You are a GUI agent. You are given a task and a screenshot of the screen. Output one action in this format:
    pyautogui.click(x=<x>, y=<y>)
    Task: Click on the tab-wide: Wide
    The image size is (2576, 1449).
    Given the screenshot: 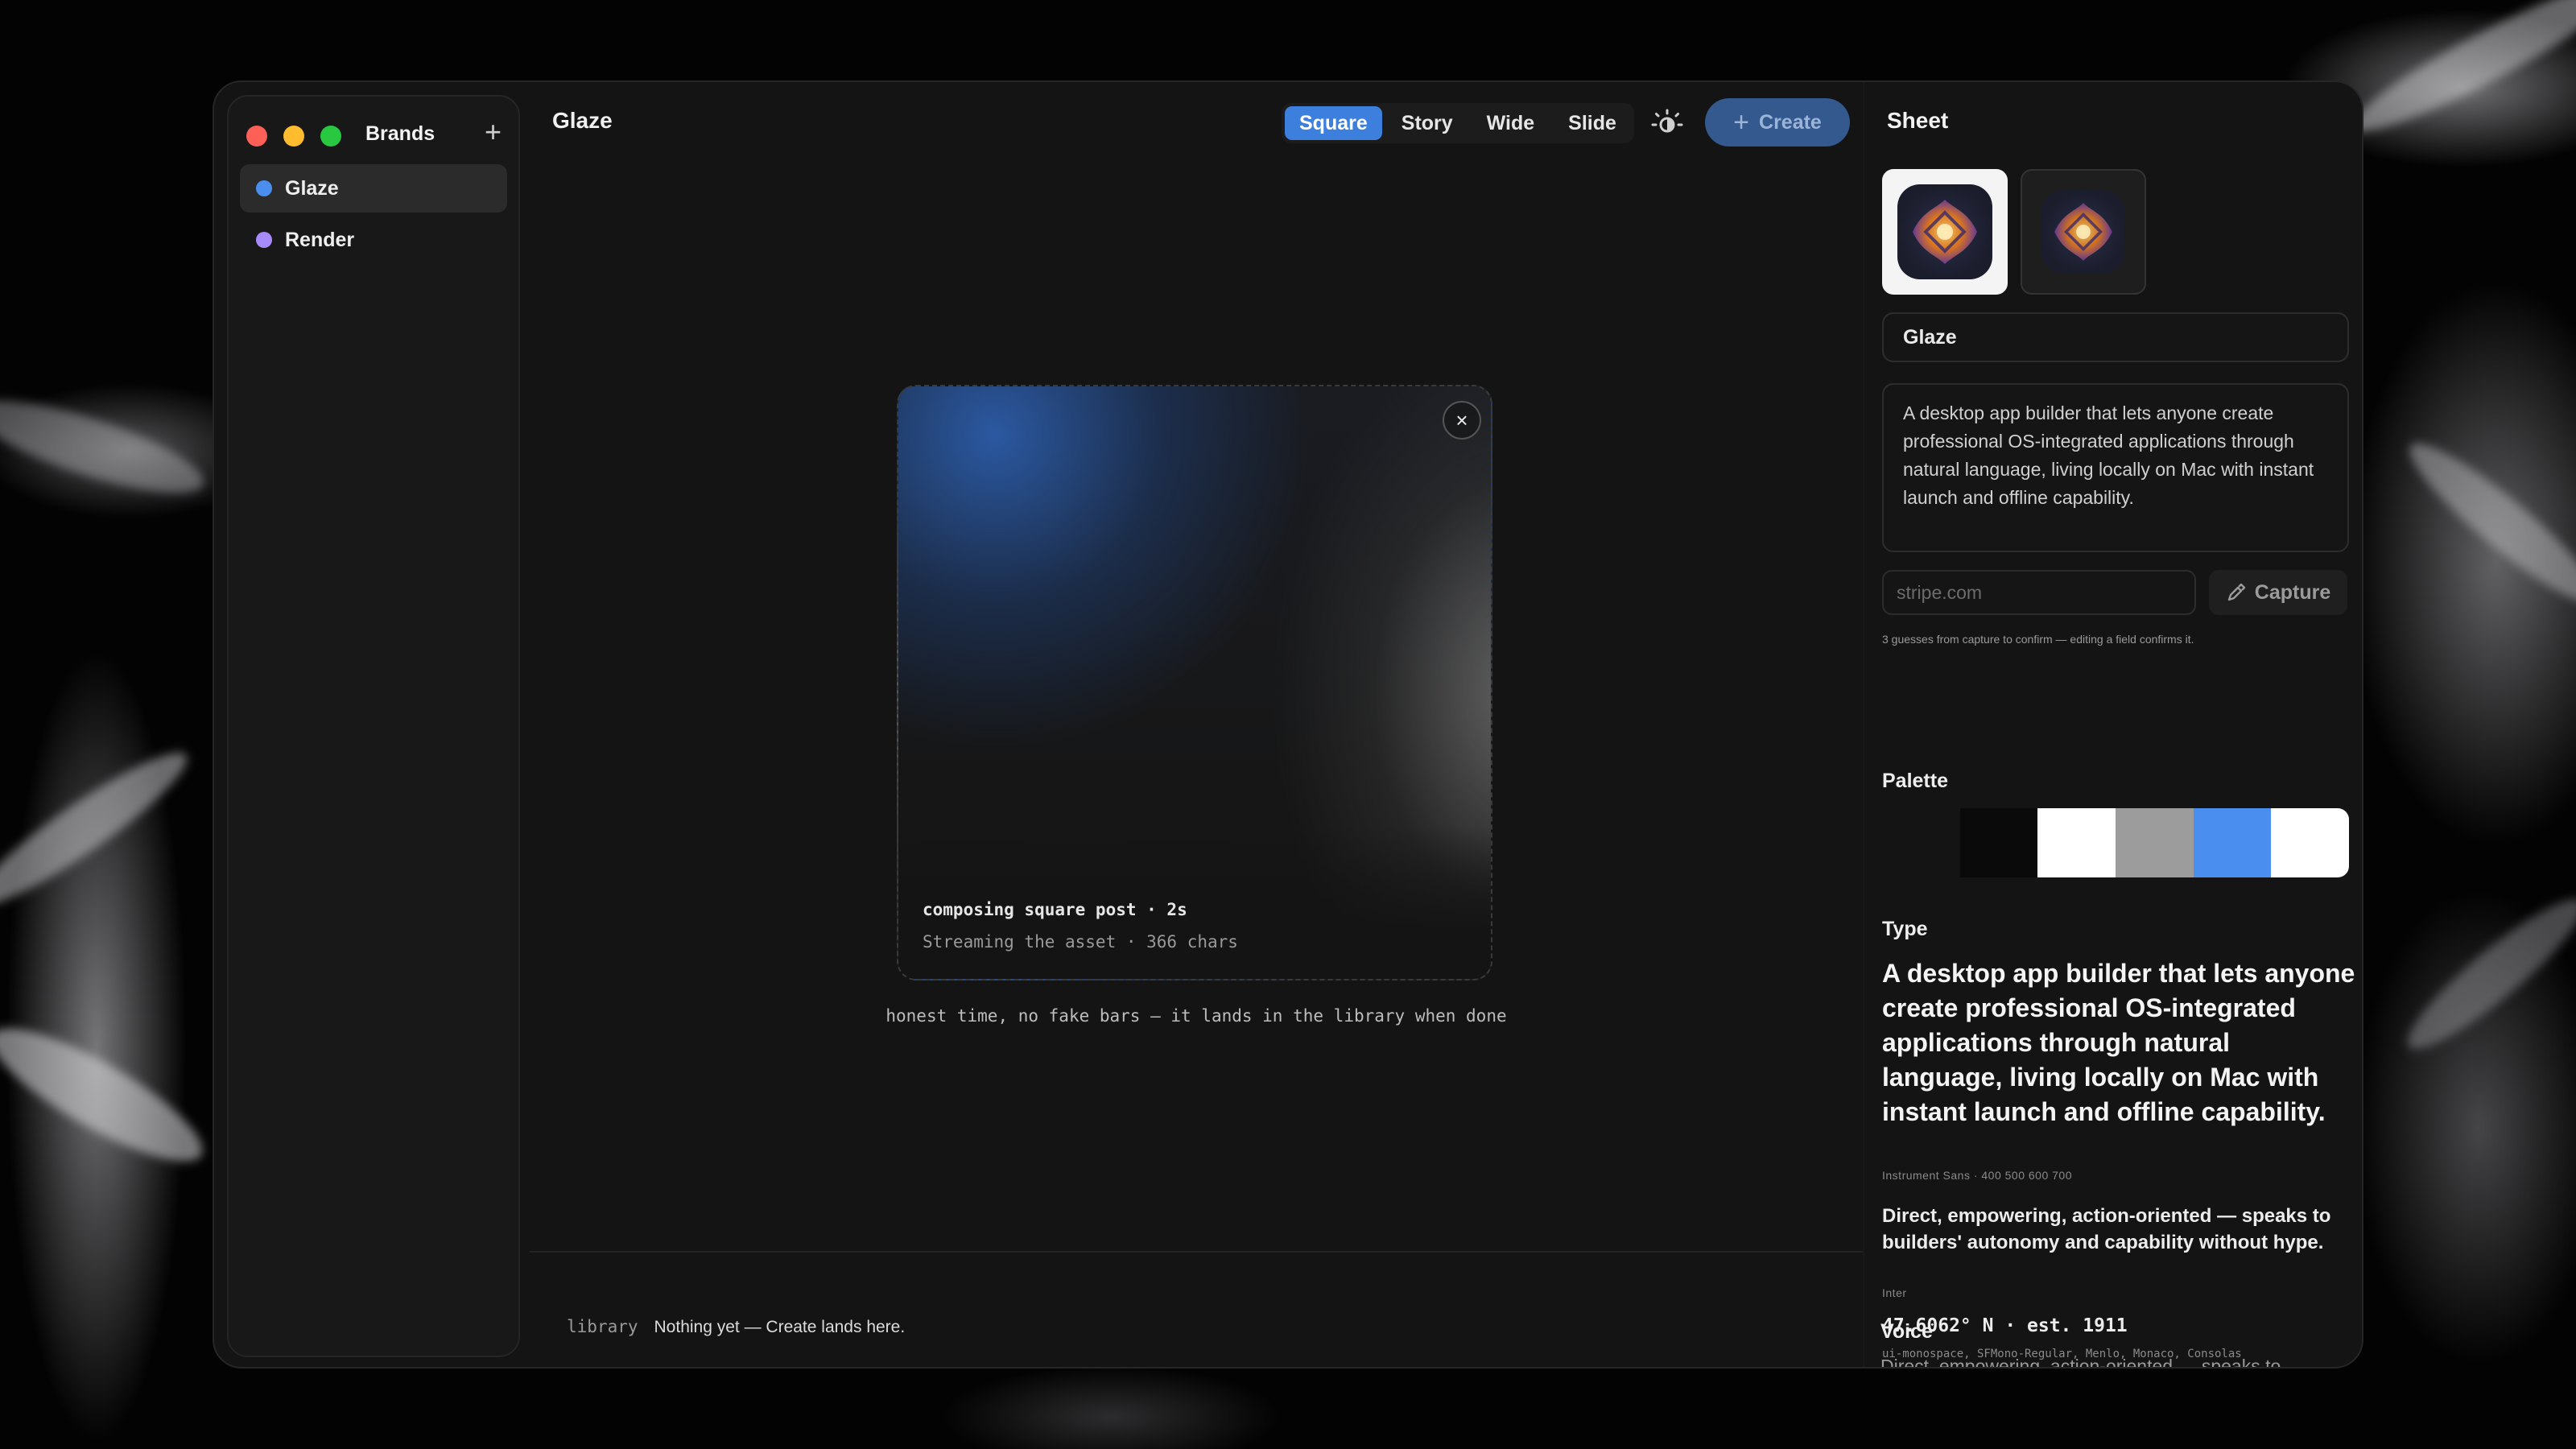 What is the action you would take?
    pyautogui.click(x=1511, y=123)
    